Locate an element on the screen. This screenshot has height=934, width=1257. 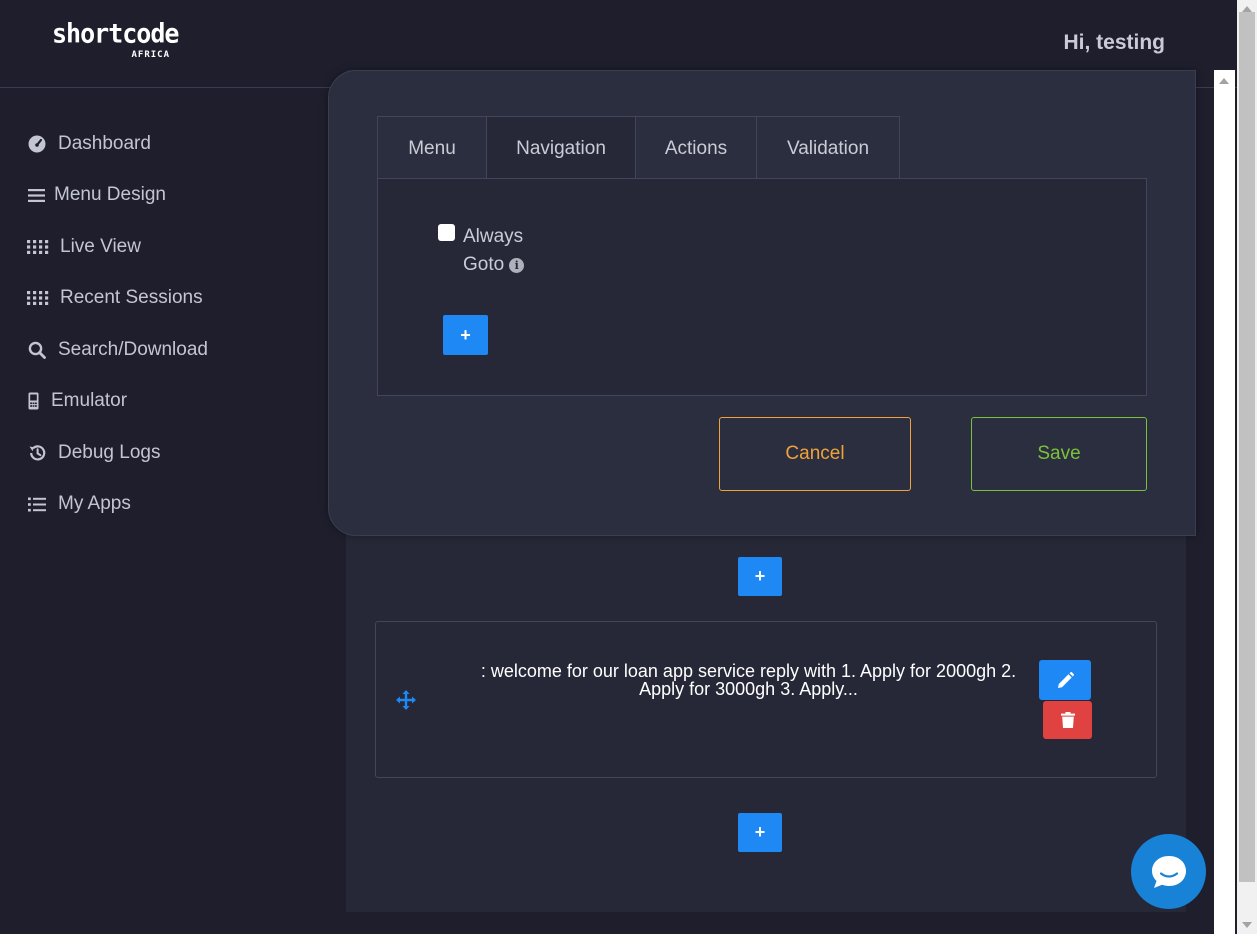
sidebar-item-label: My Apps is located at coordinates (94, 503).